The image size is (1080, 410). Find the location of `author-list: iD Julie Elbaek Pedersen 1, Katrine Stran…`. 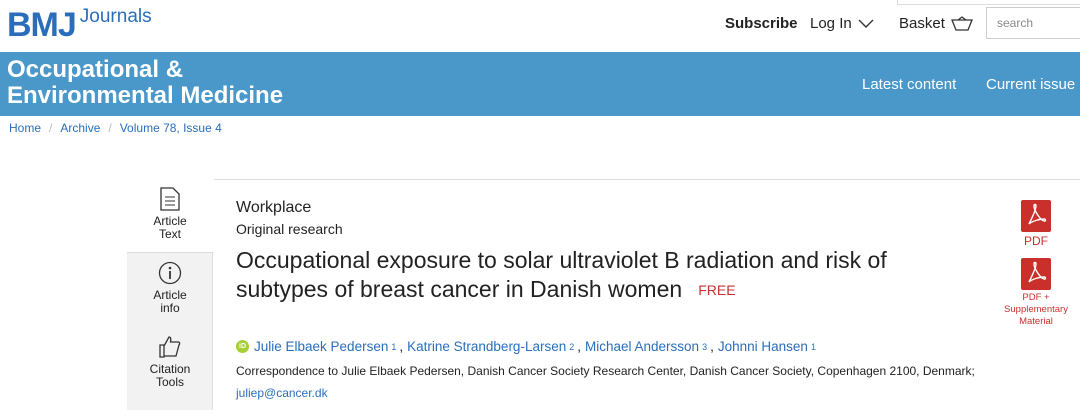

author-list: iD Julie Elbaek Pedersen 1, Katrine Stran… is located at coordinates (526, 346).